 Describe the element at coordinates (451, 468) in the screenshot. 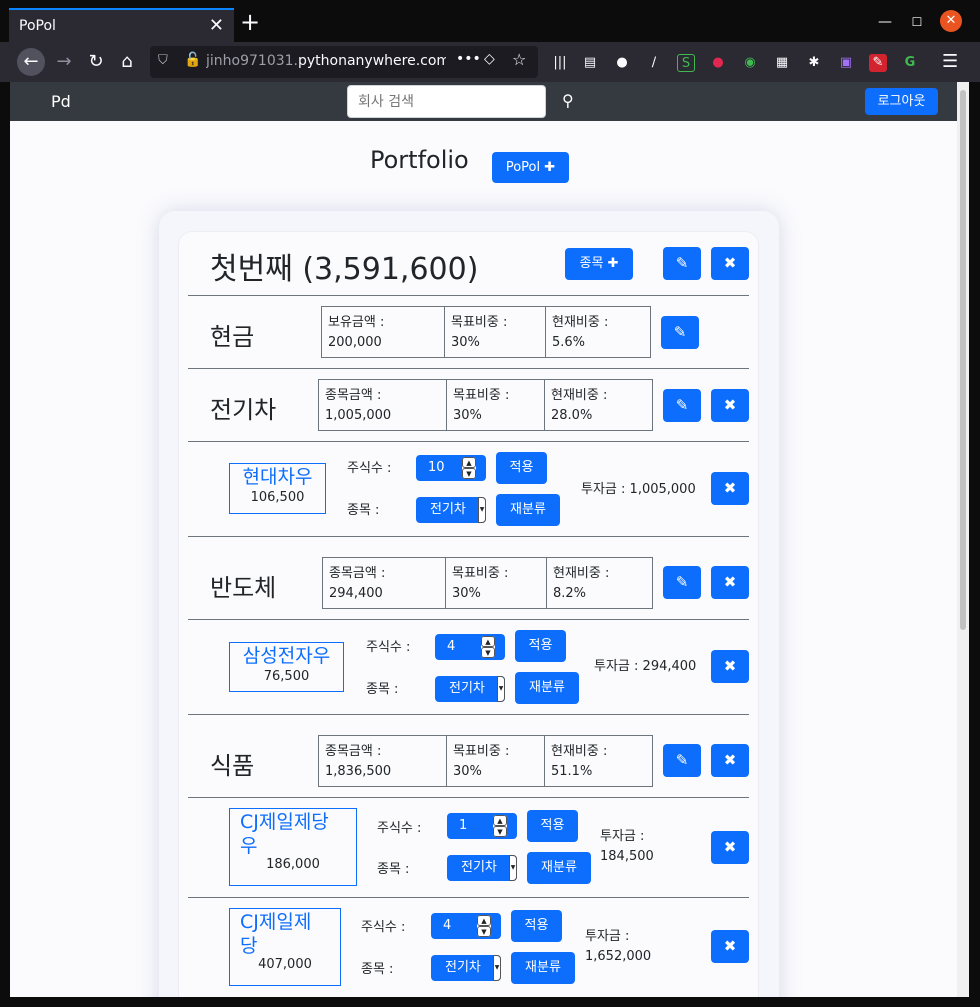

I see `shares-input: 10 ▲ ▼` at that location.